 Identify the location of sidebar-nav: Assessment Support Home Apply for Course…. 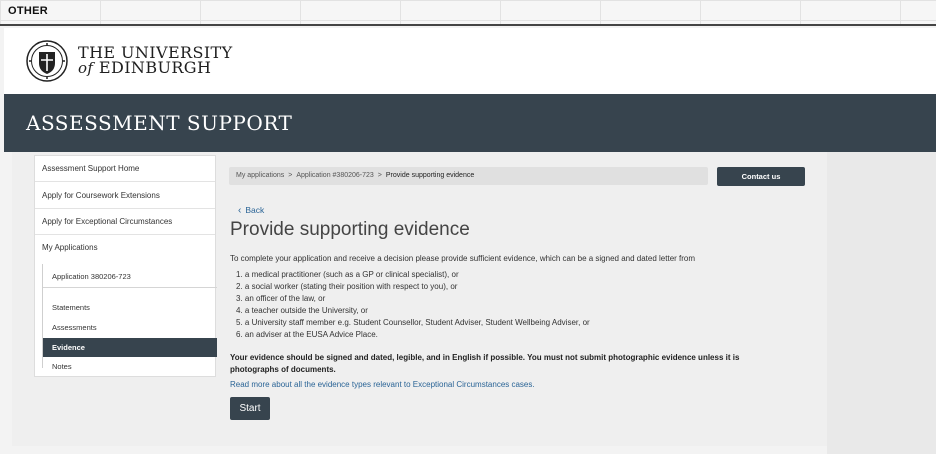
(125, 266).